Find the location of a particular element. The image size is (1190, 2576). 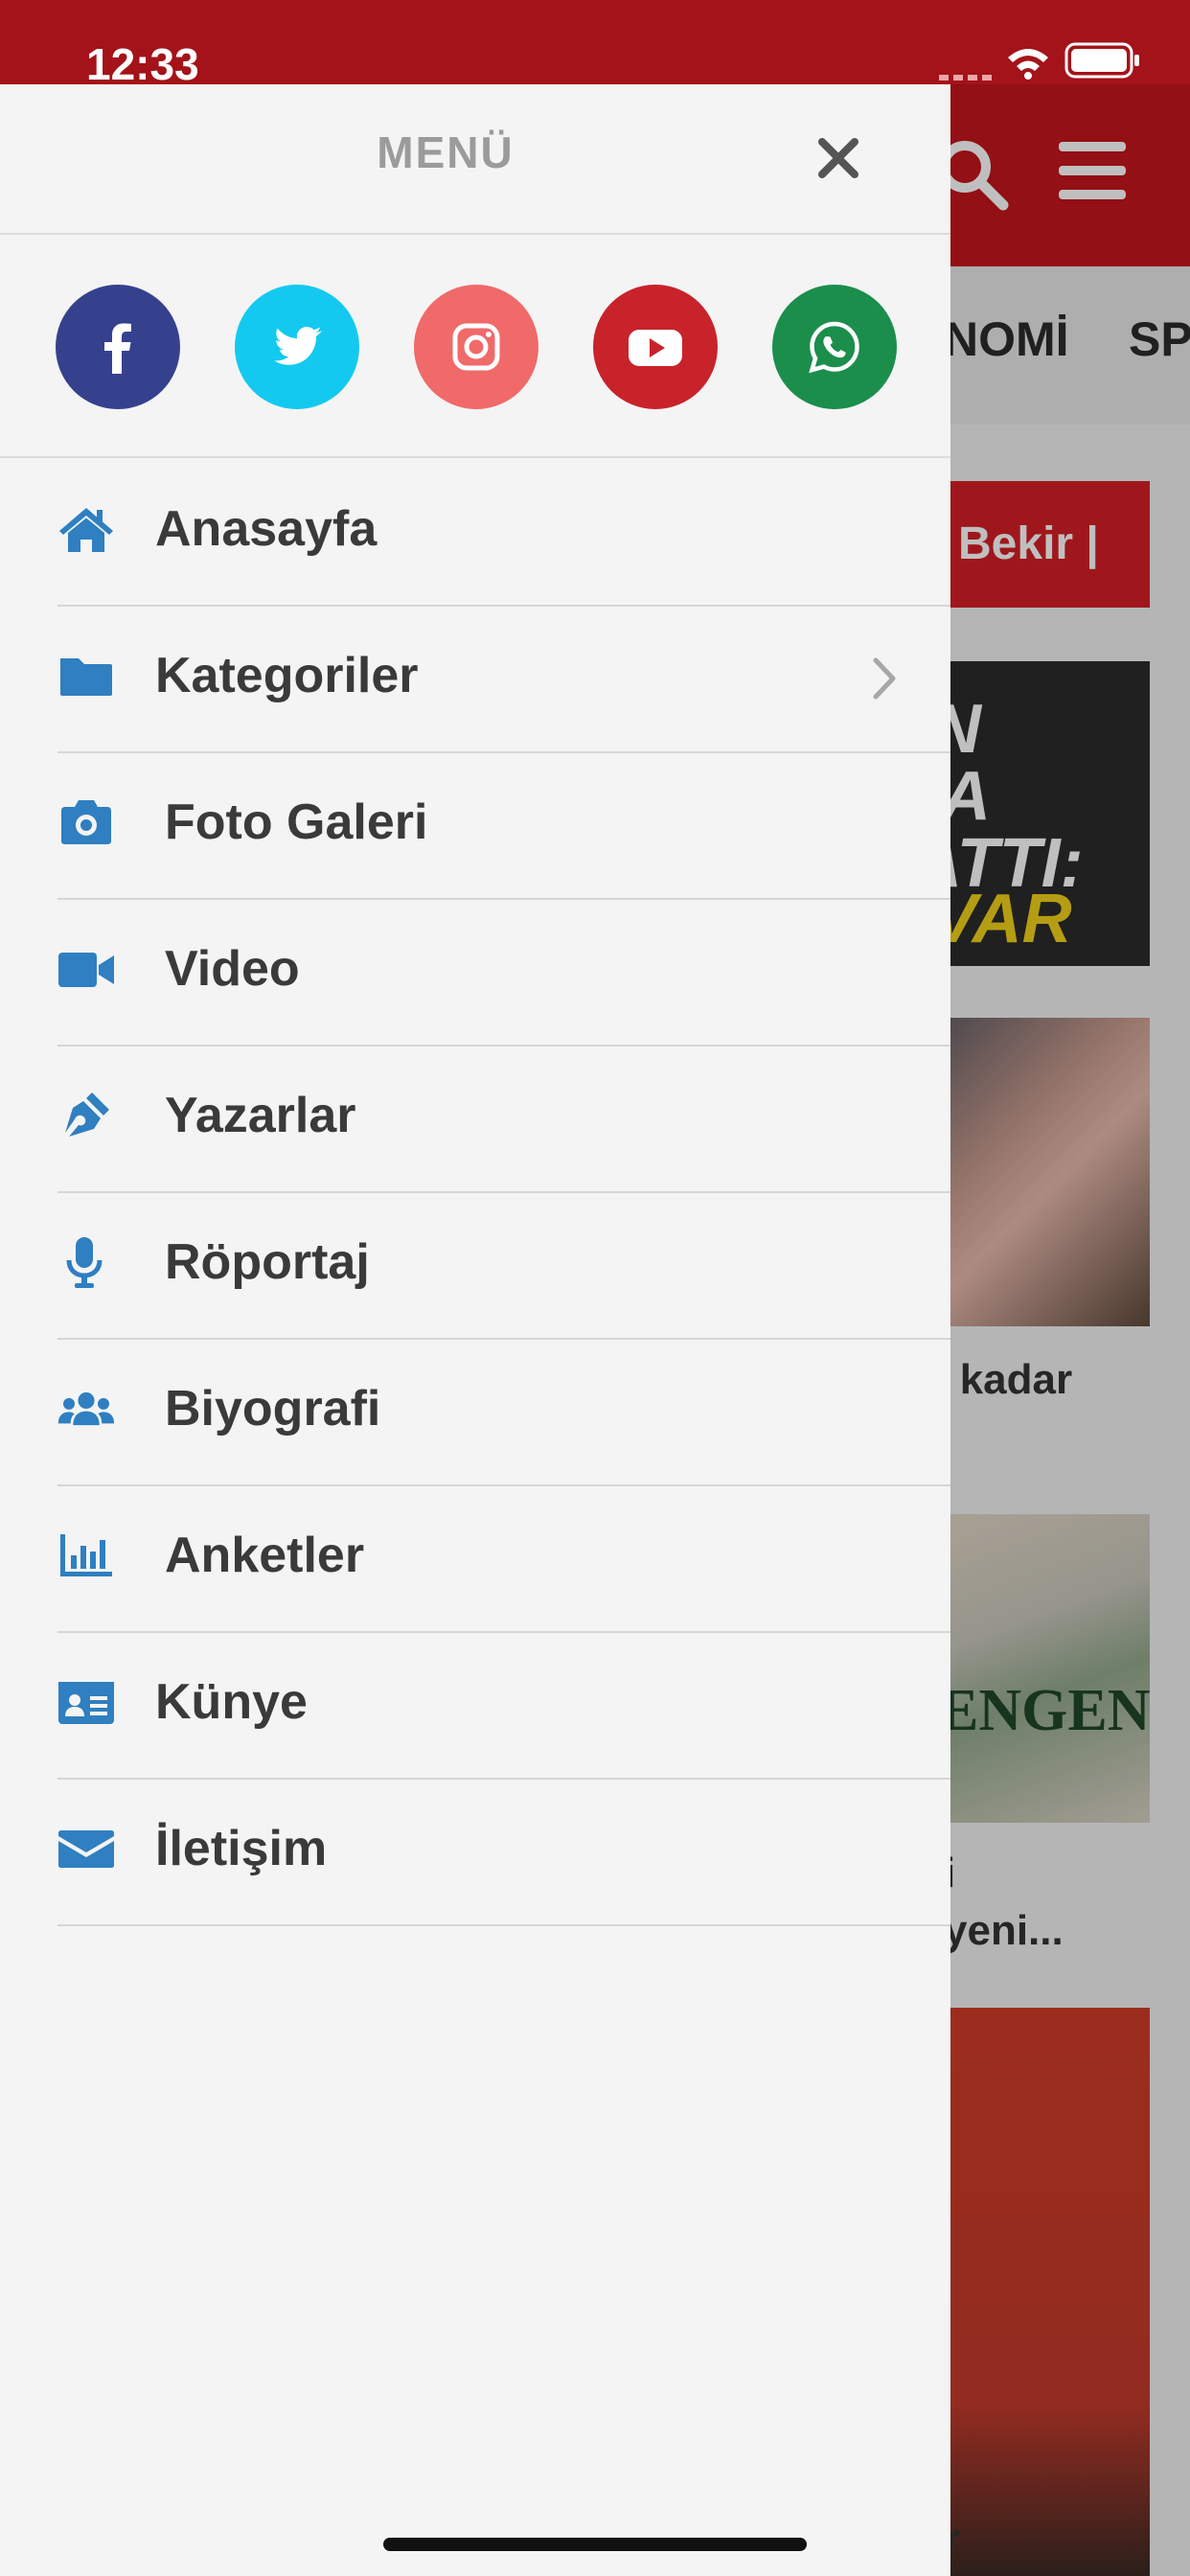

instagram-button is located at coordinates (476, 347).